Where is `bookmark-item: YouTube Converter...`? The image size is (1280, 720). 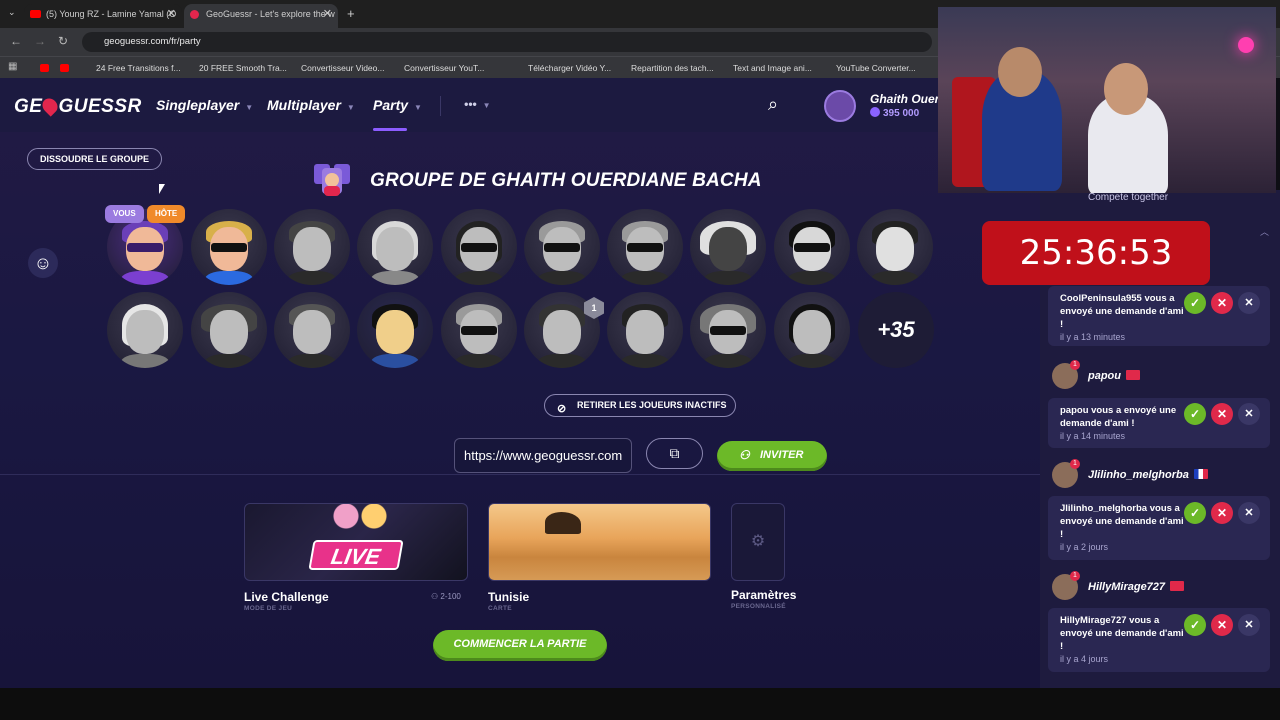 bookmark-item: YouTube Converter... is located at coordinates (869, 68).